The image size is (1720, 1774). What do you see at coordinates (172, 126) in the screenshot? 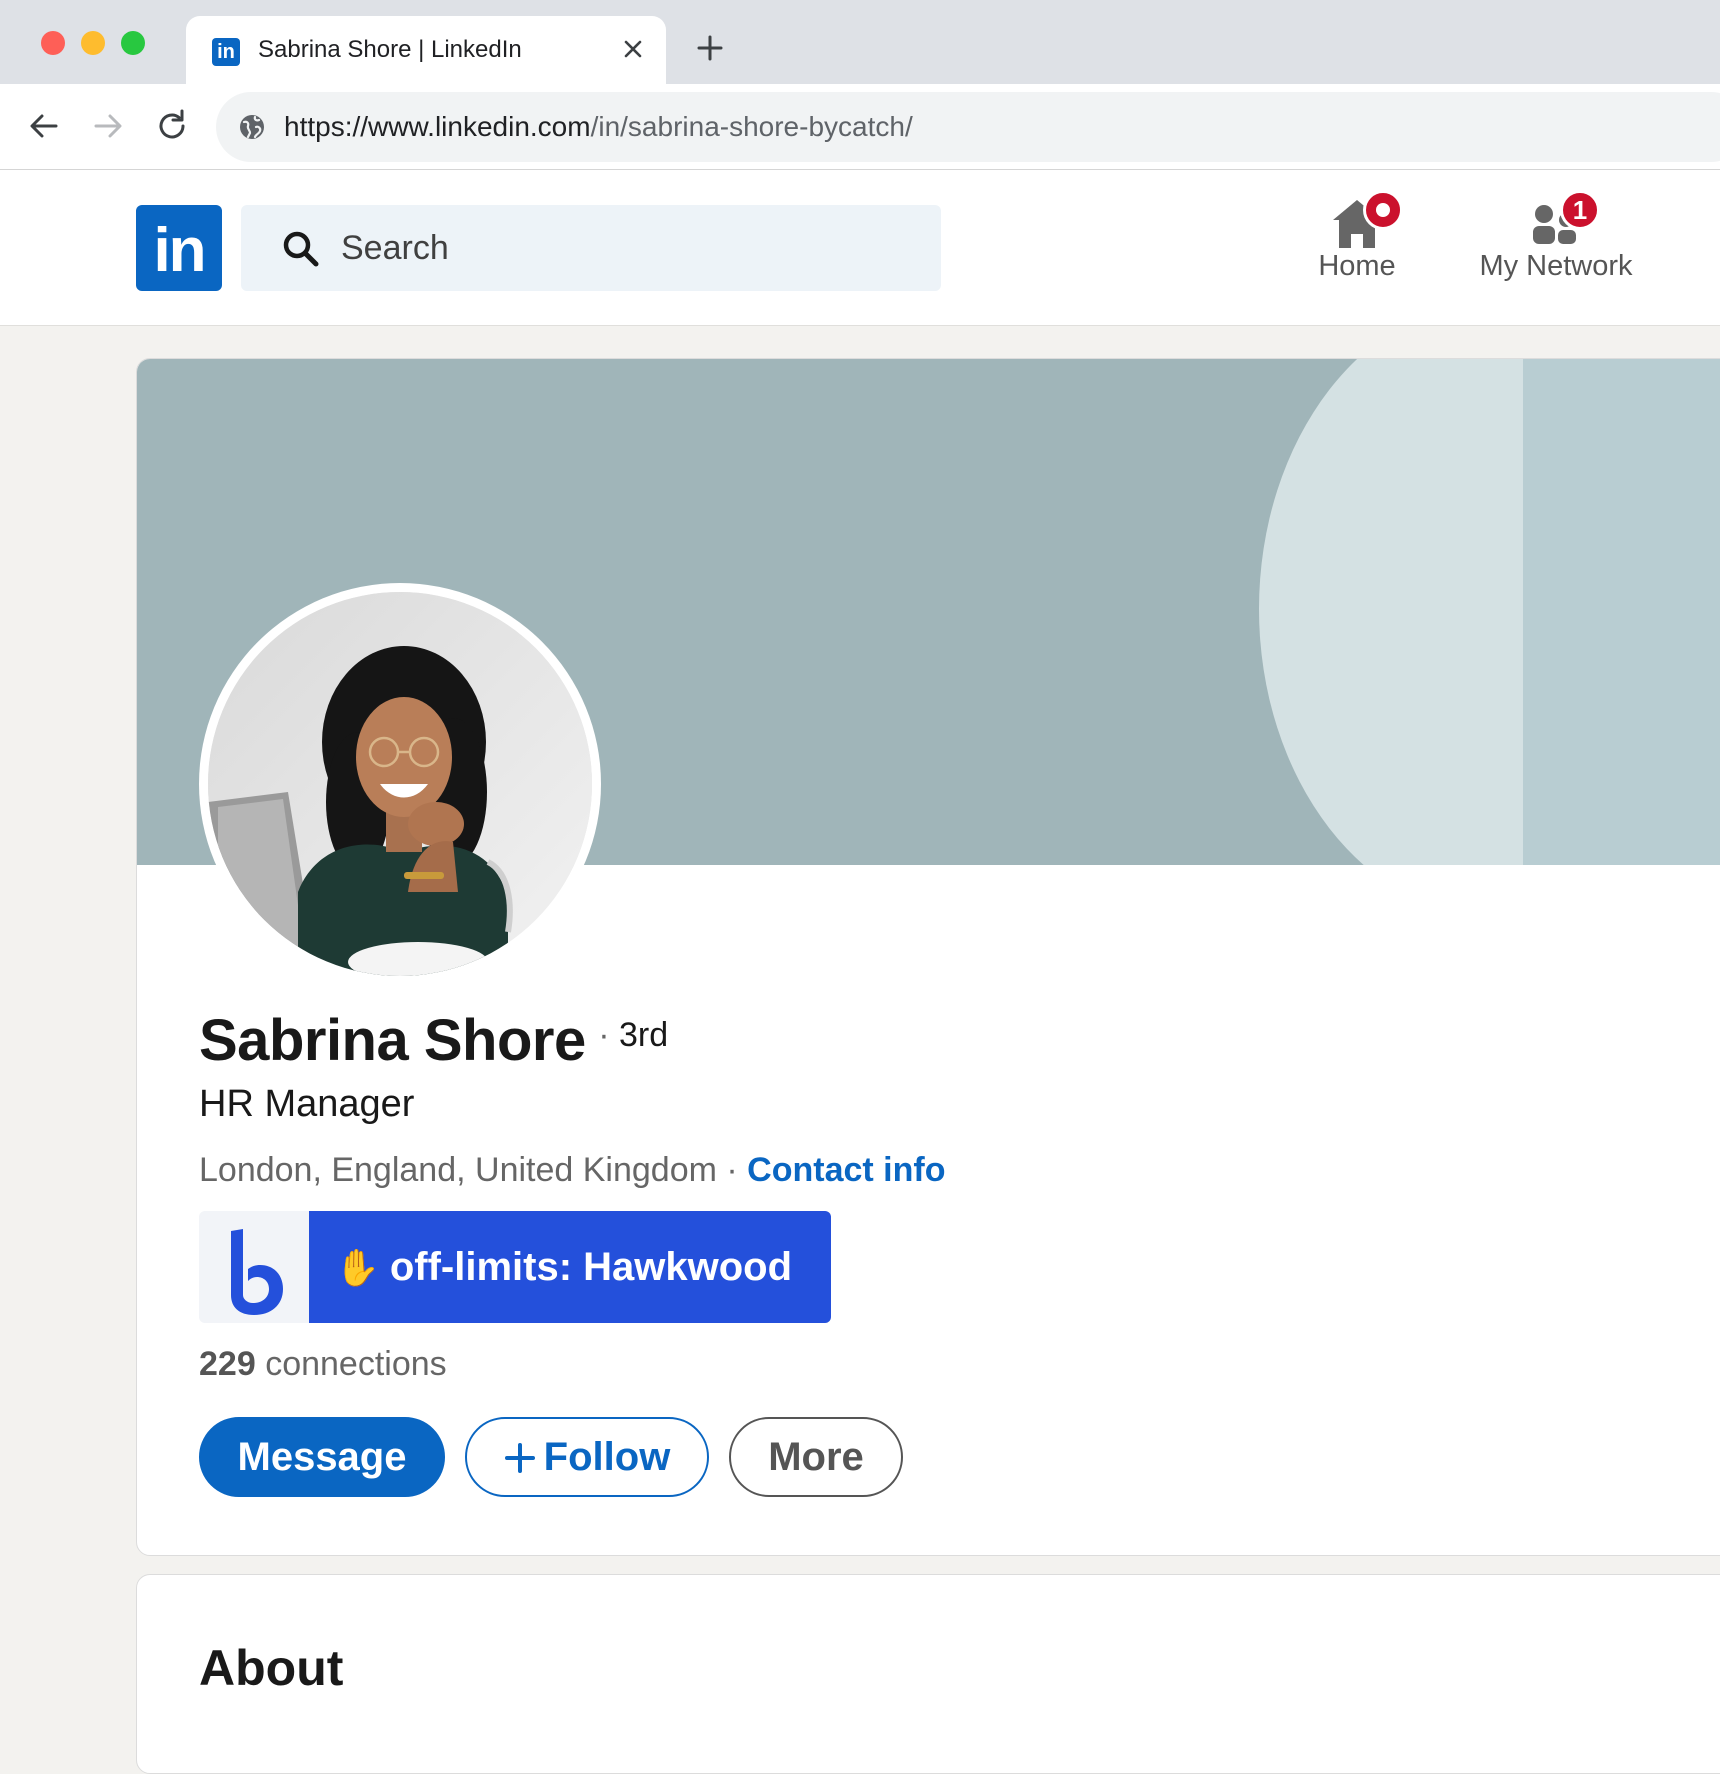
I see `reload-icon` at bounding box center [172, 126].